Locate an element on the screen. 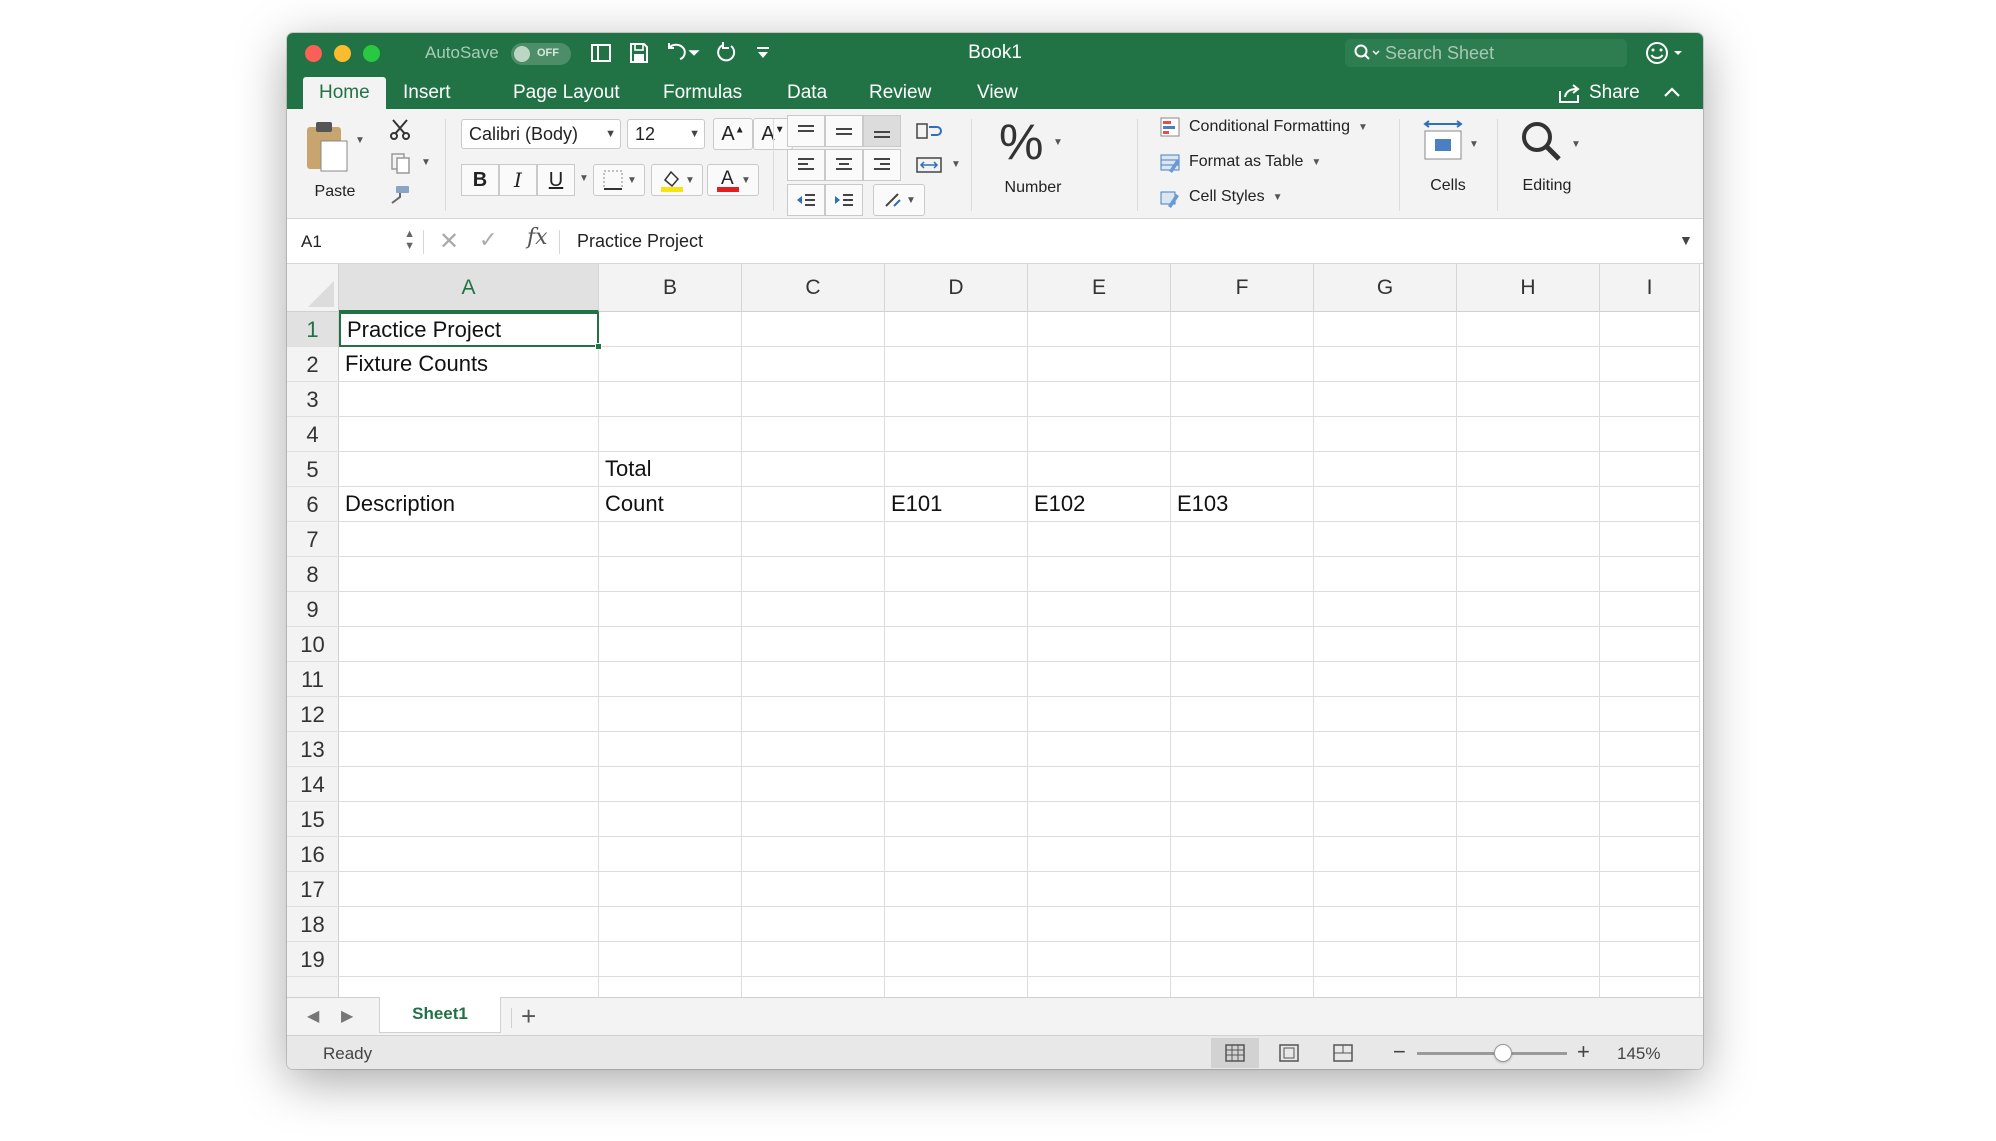  orientation-button: ▼ is located at coordinates (899, 200).